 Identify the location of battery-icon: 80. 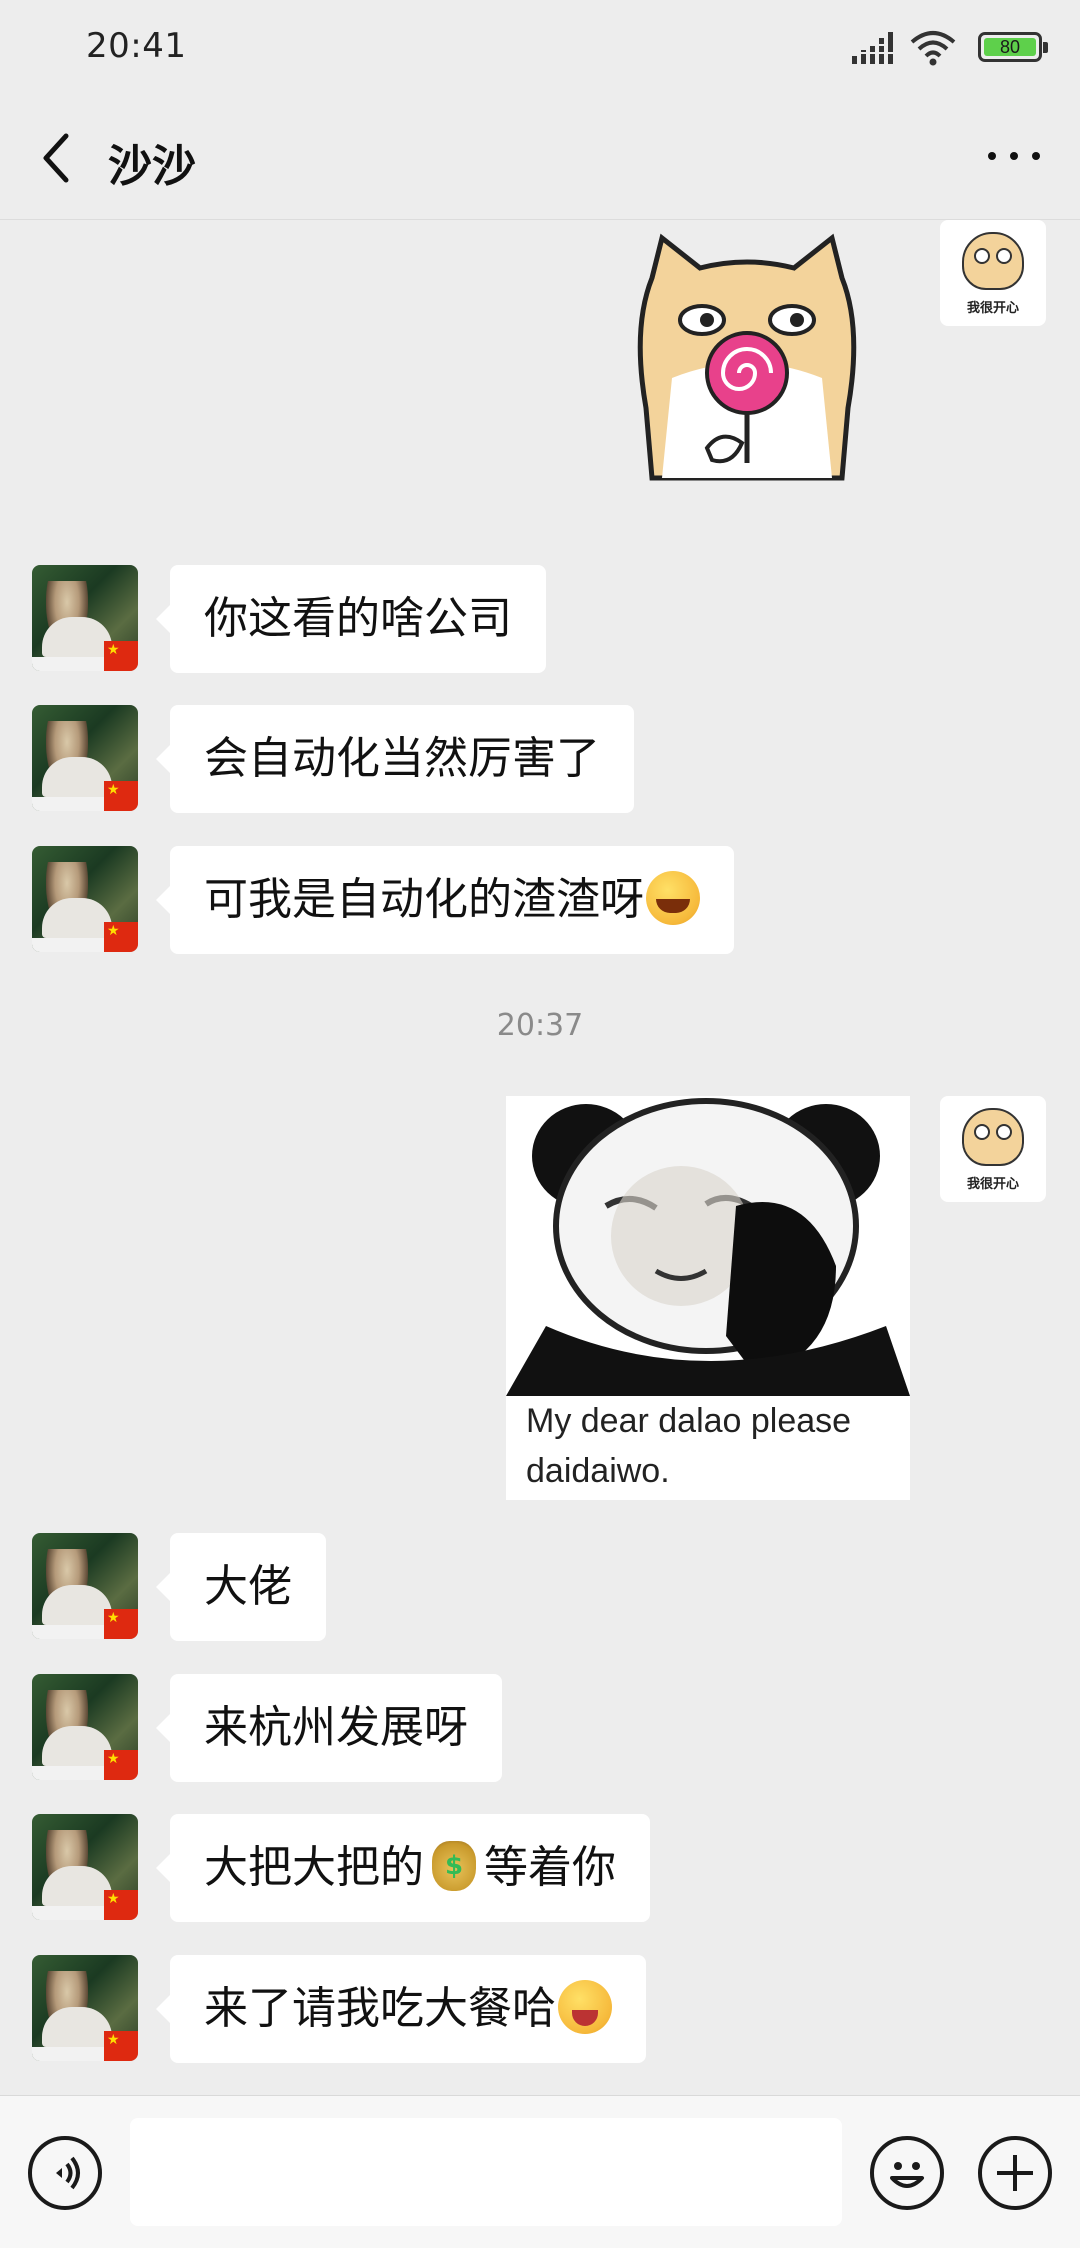
(1013, 47).